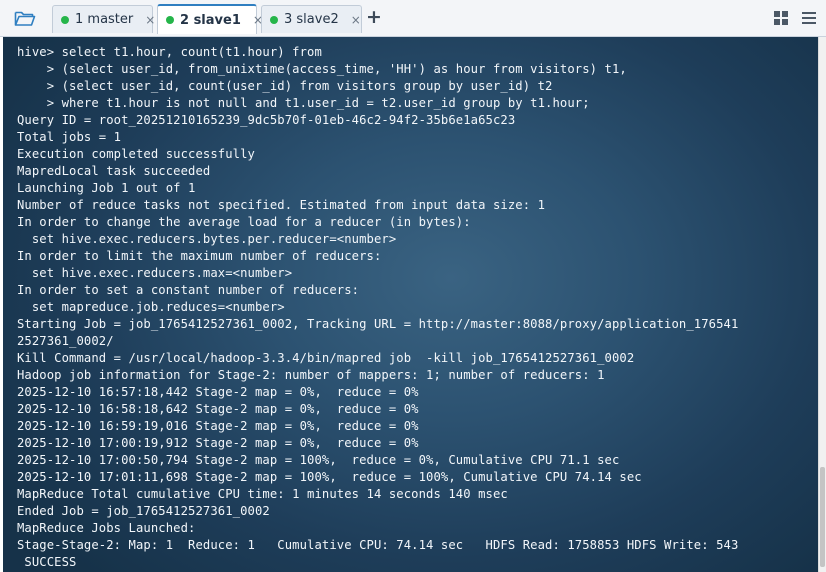 This screenshot has width=826, height=572. I want to click on terminal-line: set hive.exec.reducers.max=<number>, so click(155, 273).